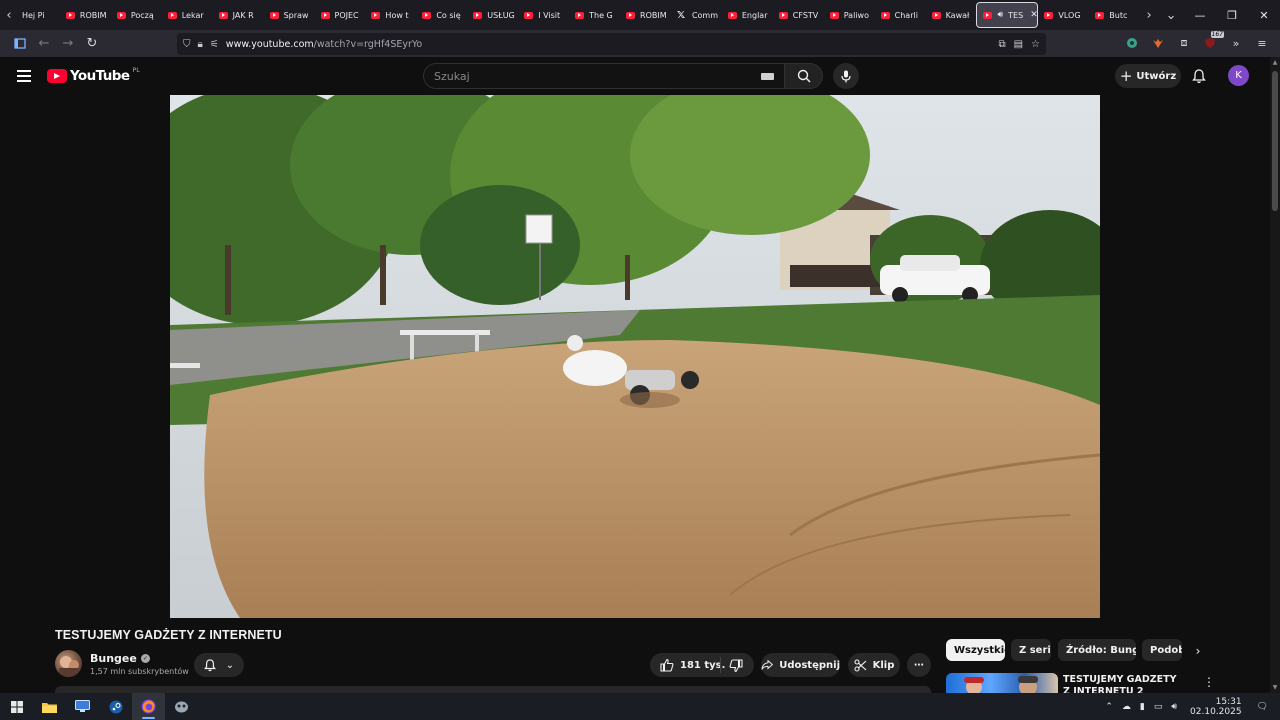  I want to click on scrollbar-thumb, so click(1275, 141).